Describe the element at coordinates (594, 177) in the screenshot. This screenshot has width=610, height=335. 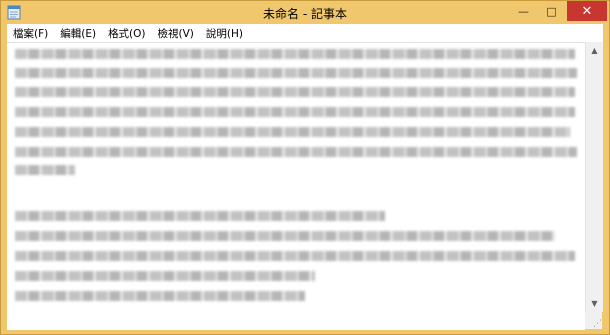
I see `vertical-scrollbar: ▲ ▼` at that location.